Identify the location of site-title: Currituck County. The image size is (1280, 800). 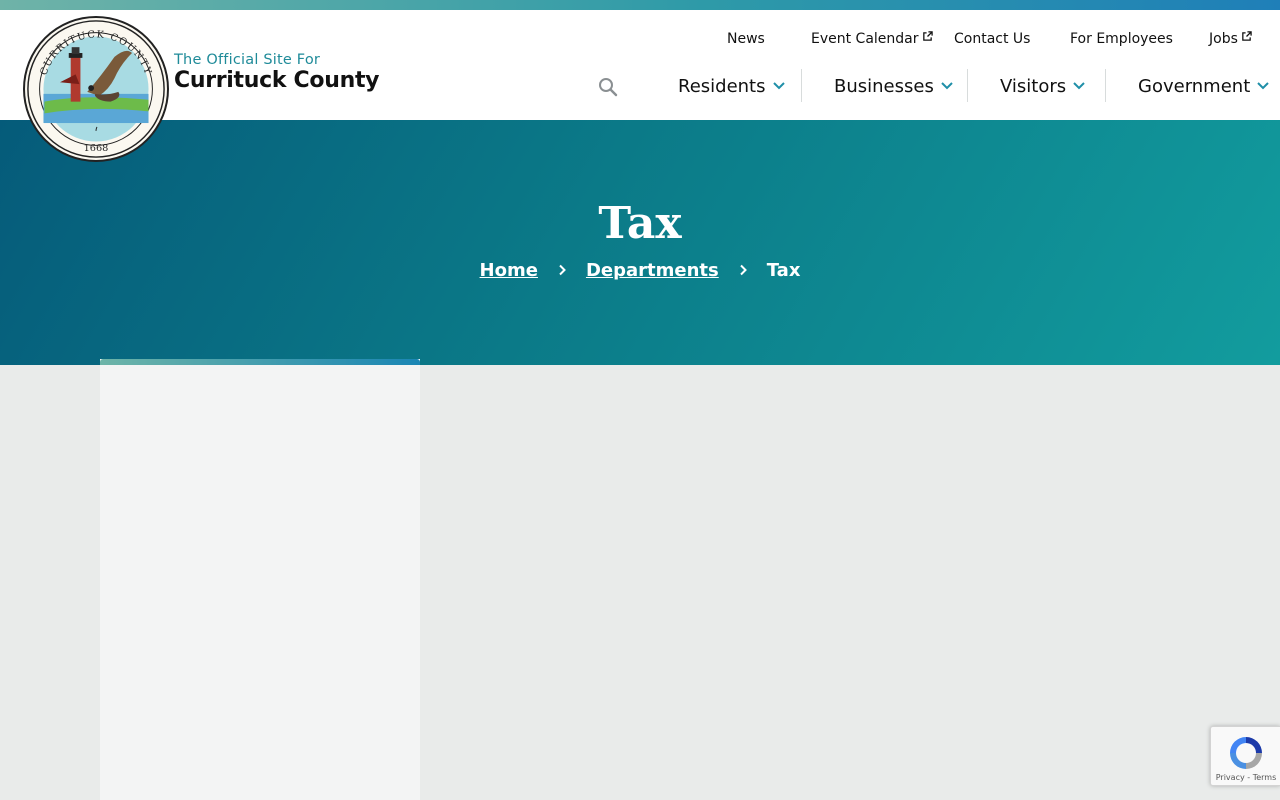
(277, 80).